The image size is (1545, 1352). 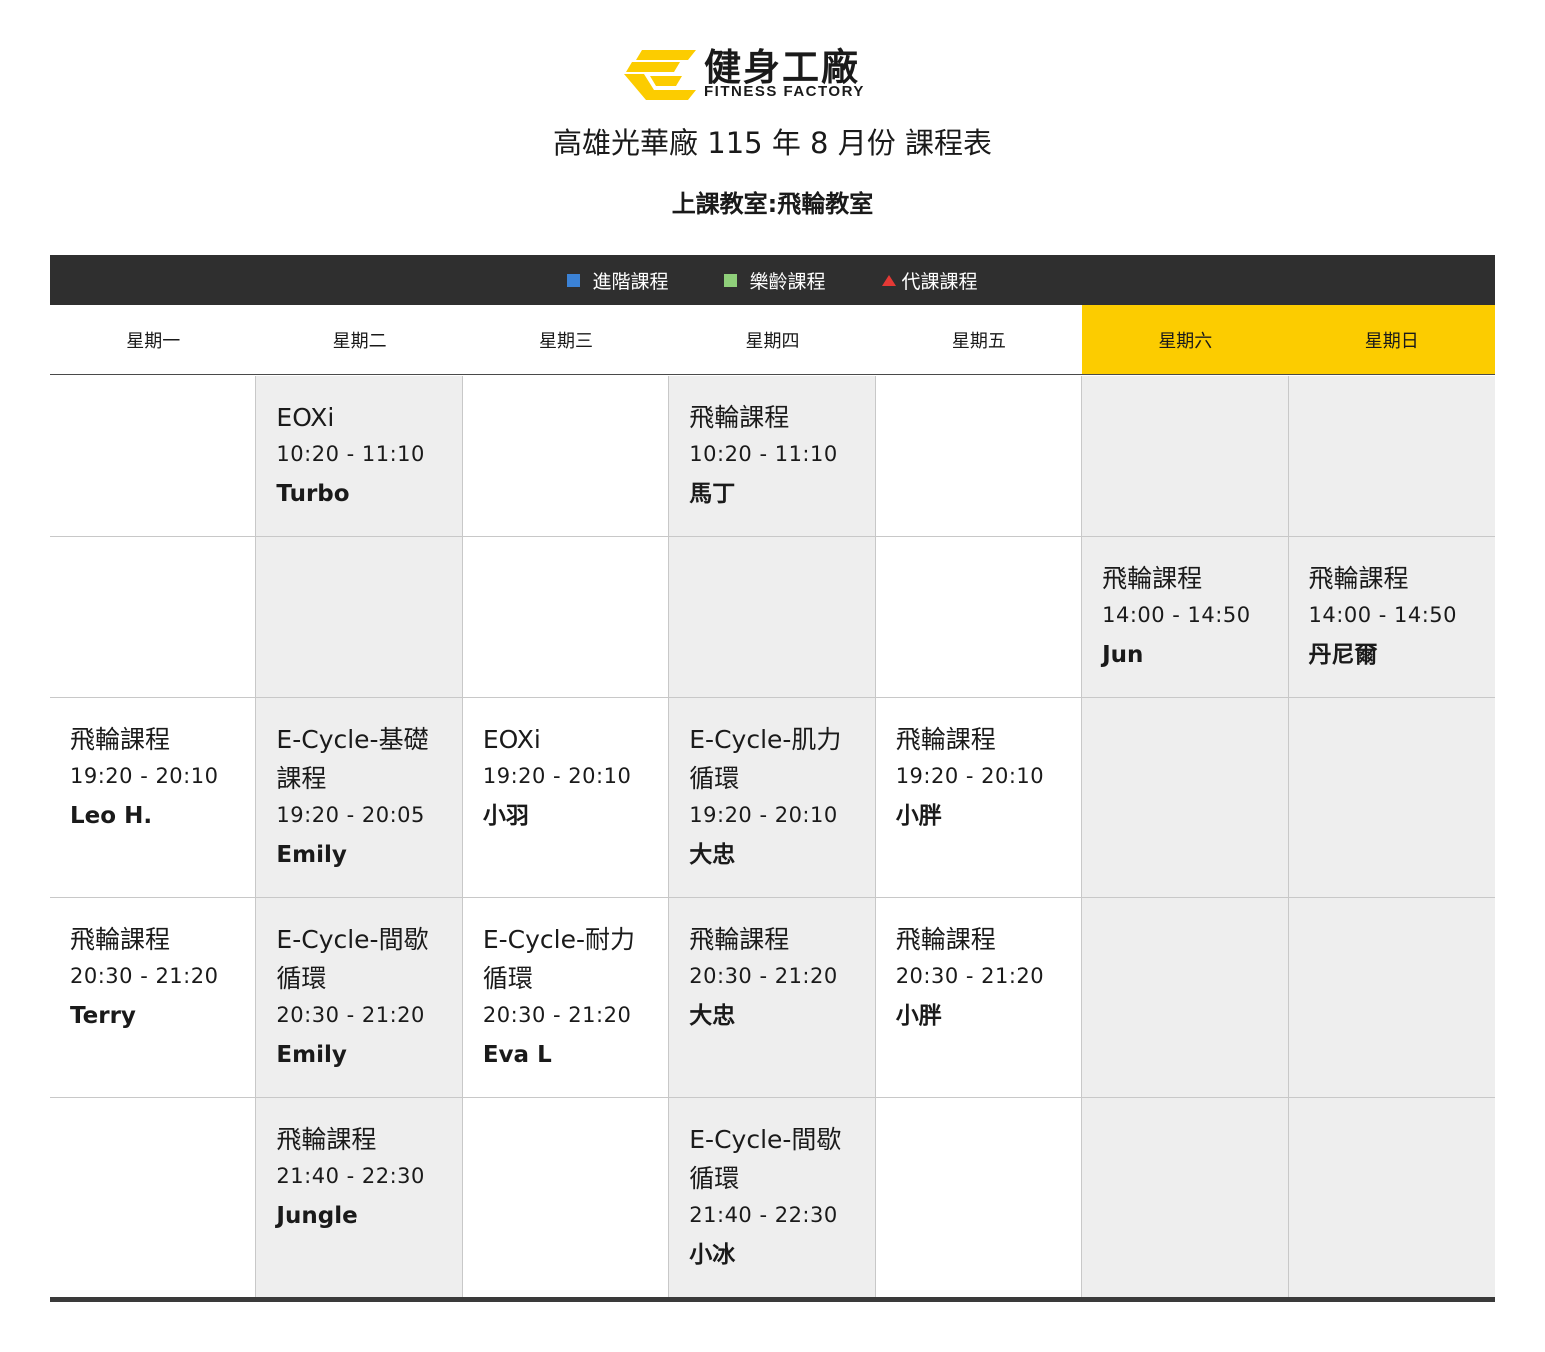 What do you see at coordinates (566, 797) in the screenshot?
I see `schedule-cell-wed: EOXi 19:20 - 20:10 小羽` at bounding box center [566, 797].